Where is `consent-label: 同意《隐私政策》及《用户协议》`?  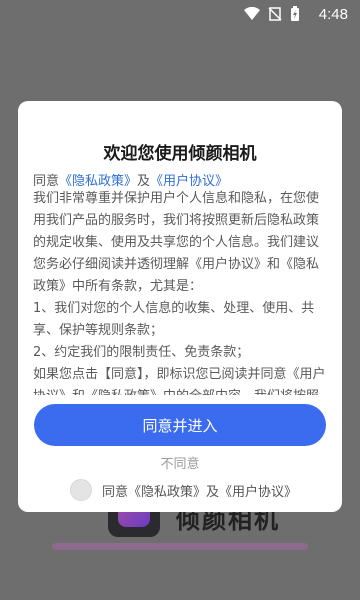 consent-label: 同意《隐私政策》及《用户协议》 is located at coordinates (200, 492).